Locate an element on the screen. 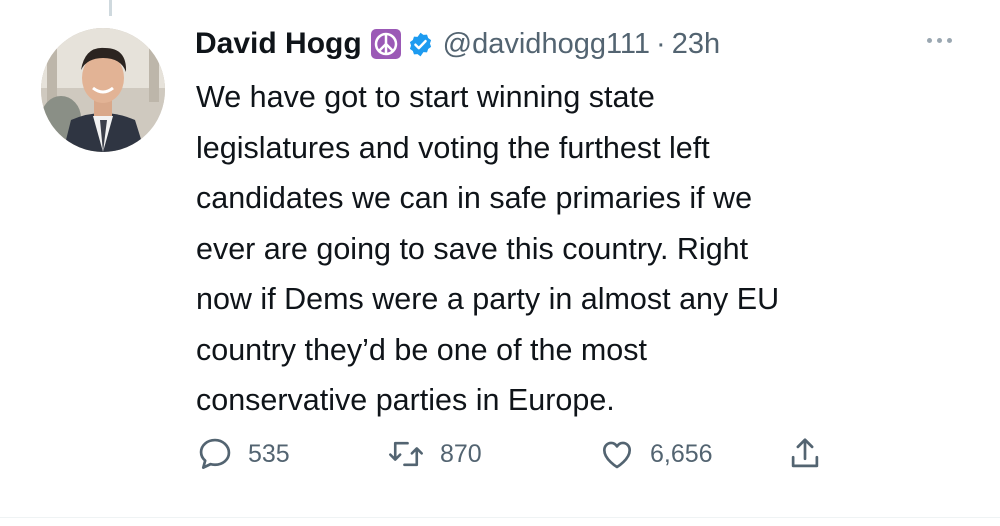 This screenshot has width=1000, height=526. more-options-icon is located at coordinates (939, 40).